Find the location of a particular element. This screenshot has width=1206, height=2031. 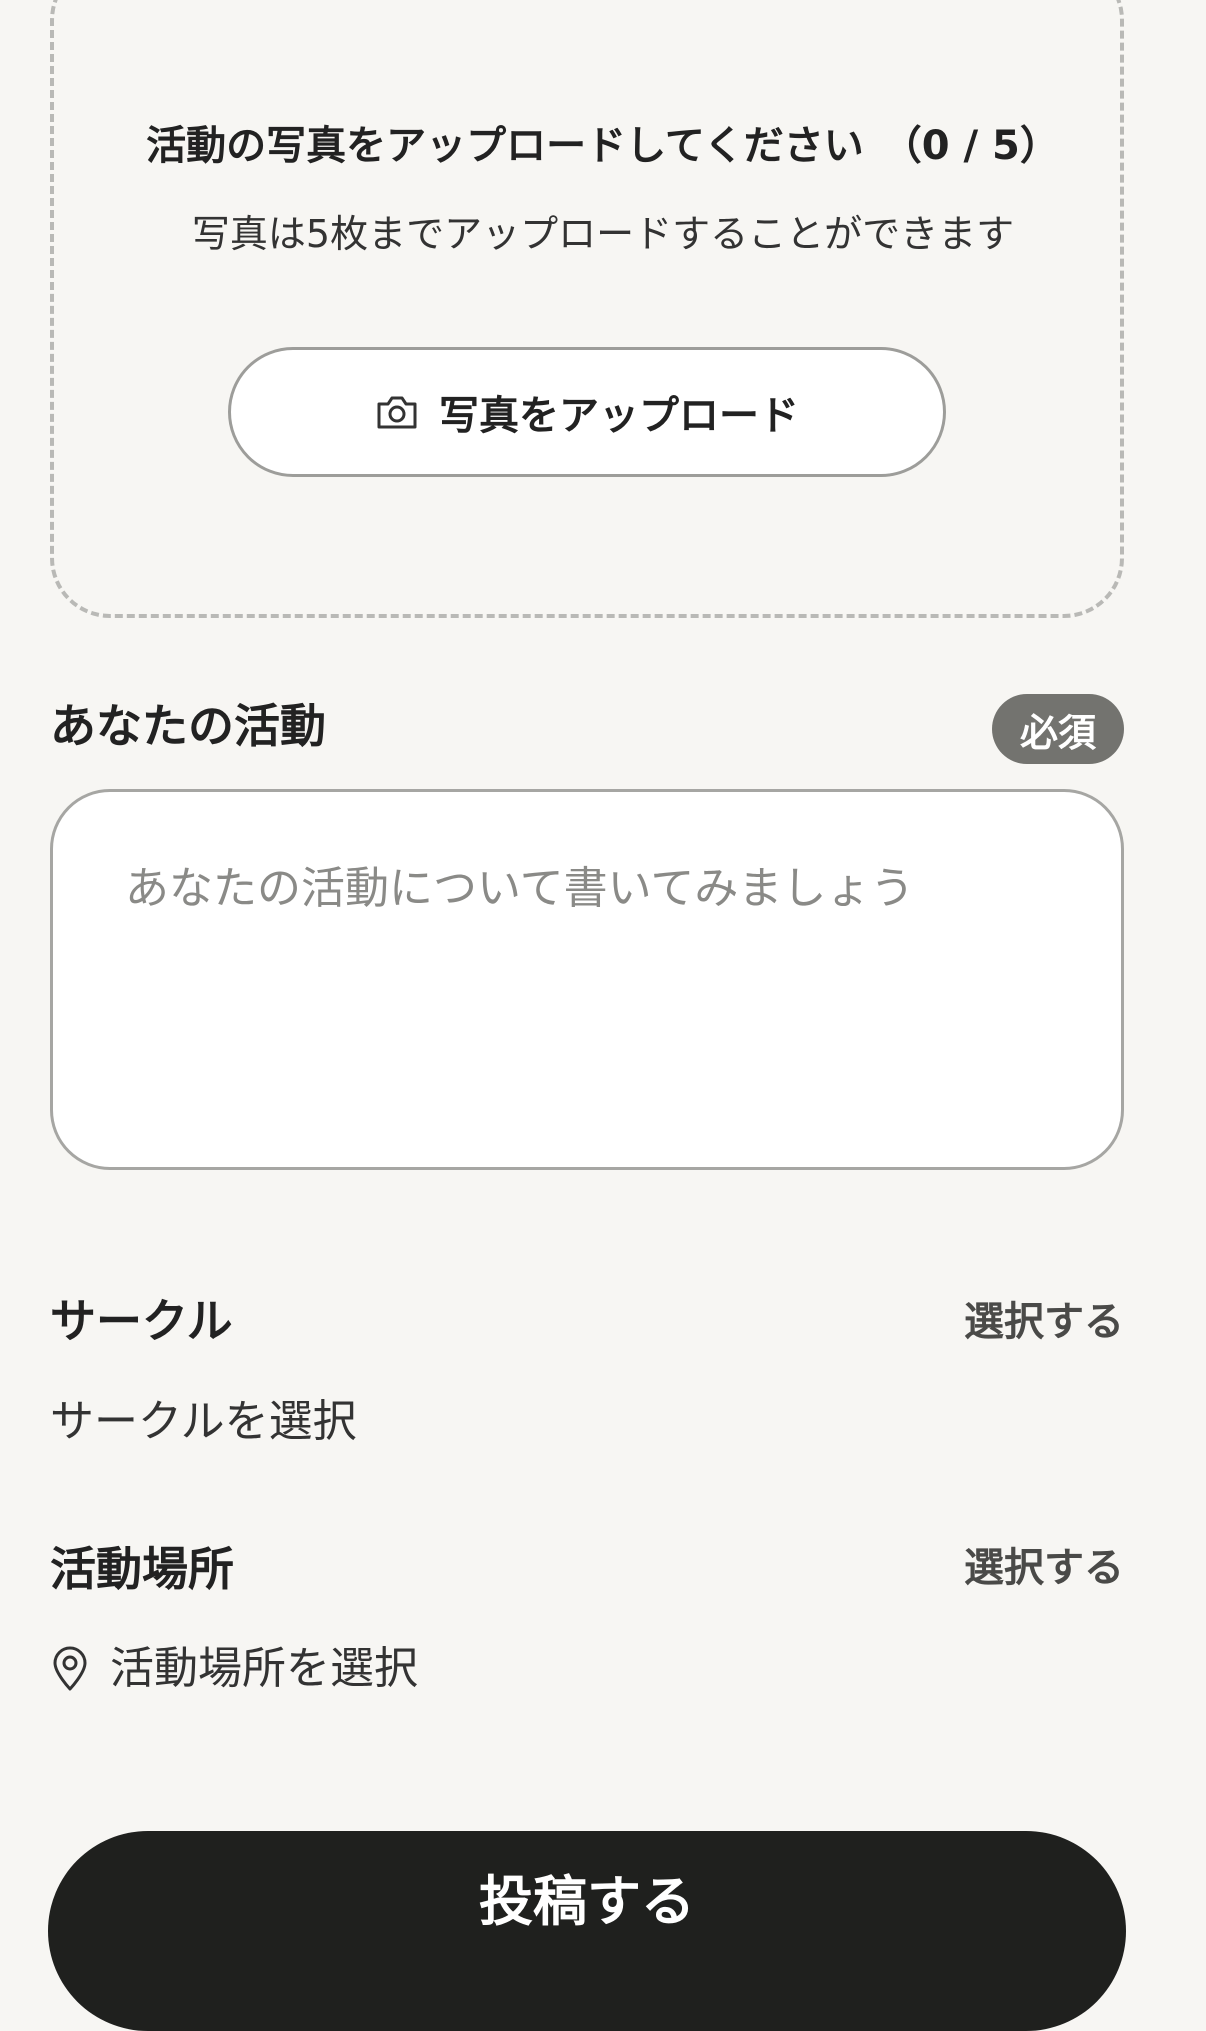

required-badge: 必須 is located at coordinates (1058, 729).